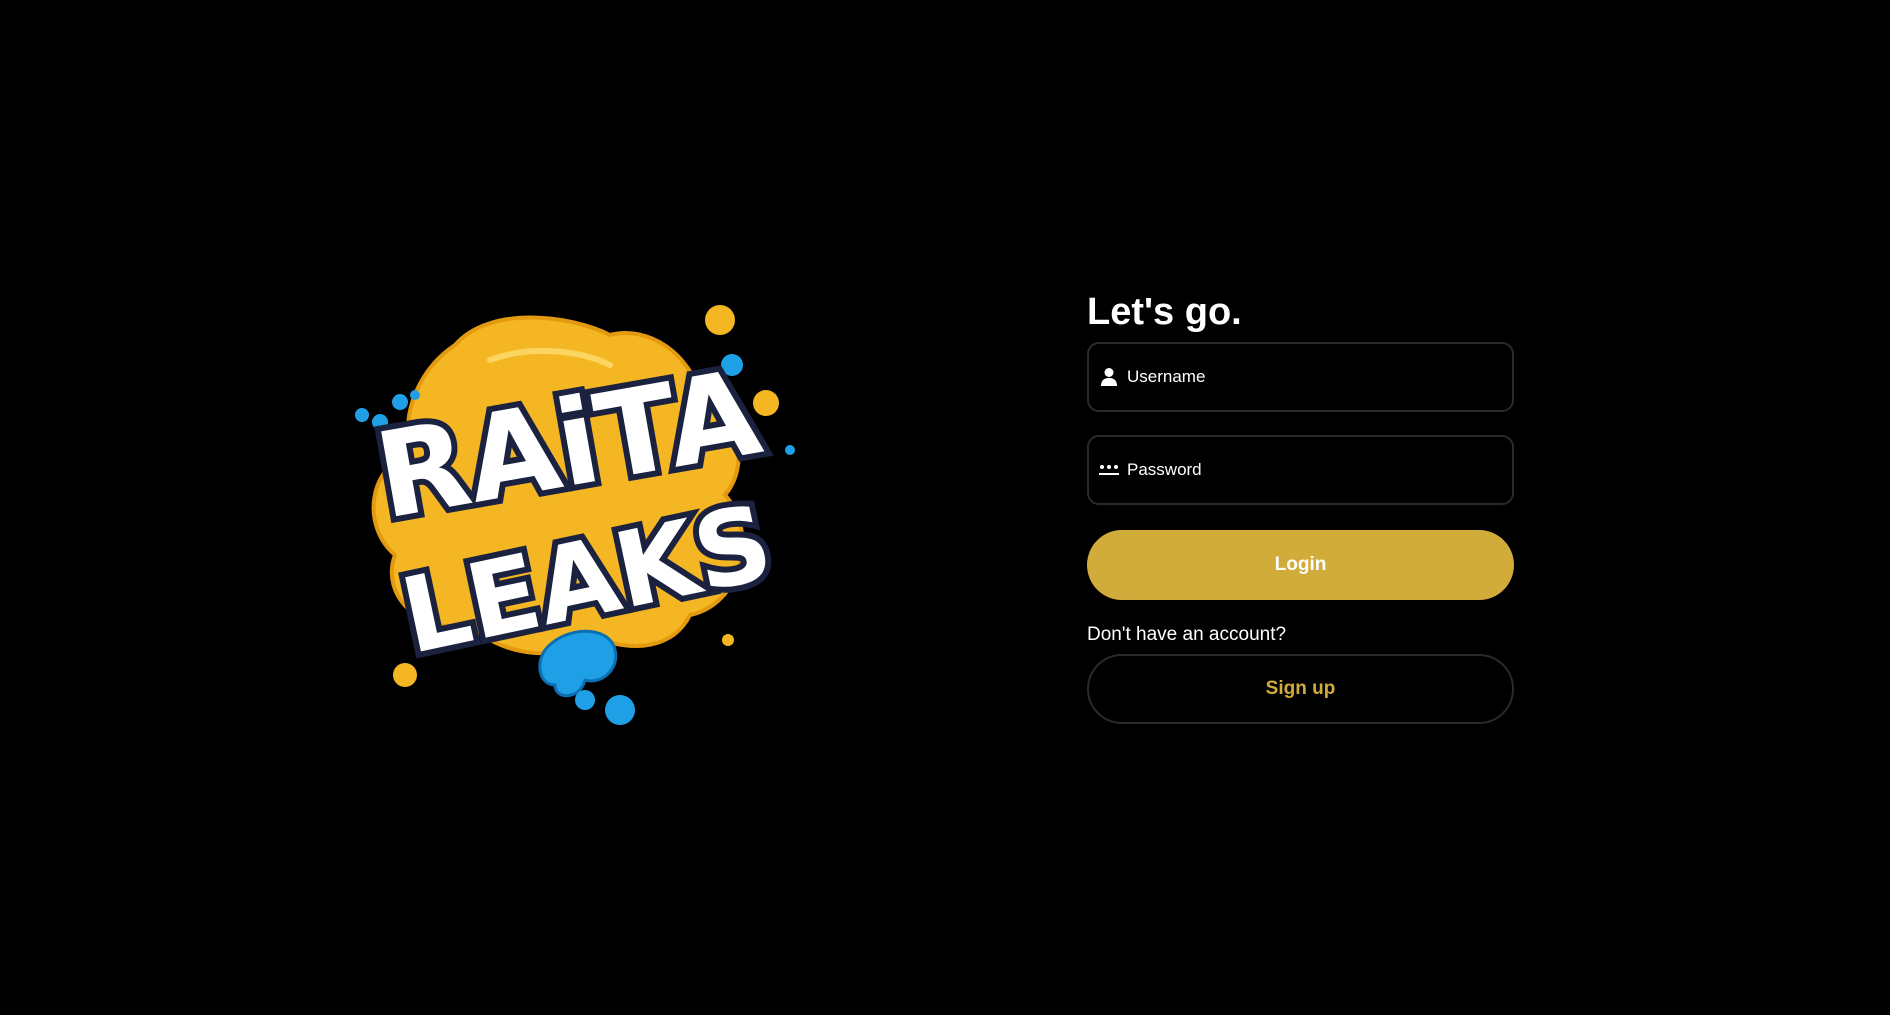  What do you see at coordinates (575, 515) in the screenshot?
I see `logo-splash-graphic: RAiTA LEAKS` at bounding box center [575, 515].